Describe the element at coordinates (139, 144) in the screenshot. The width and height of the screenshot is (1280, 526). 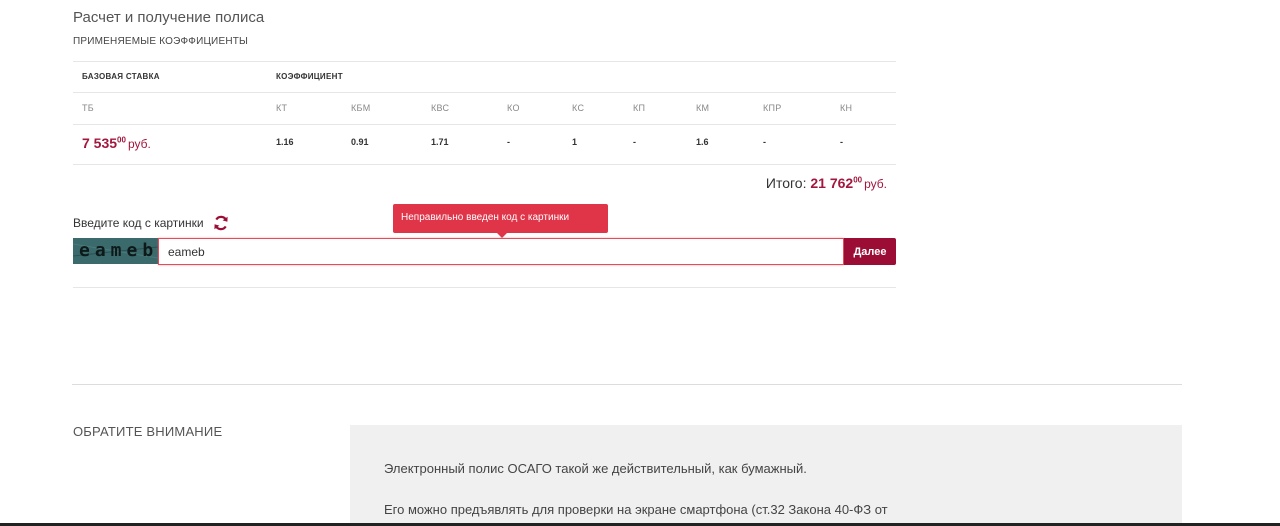
I see `base-rate-currency: руб.` at that location.